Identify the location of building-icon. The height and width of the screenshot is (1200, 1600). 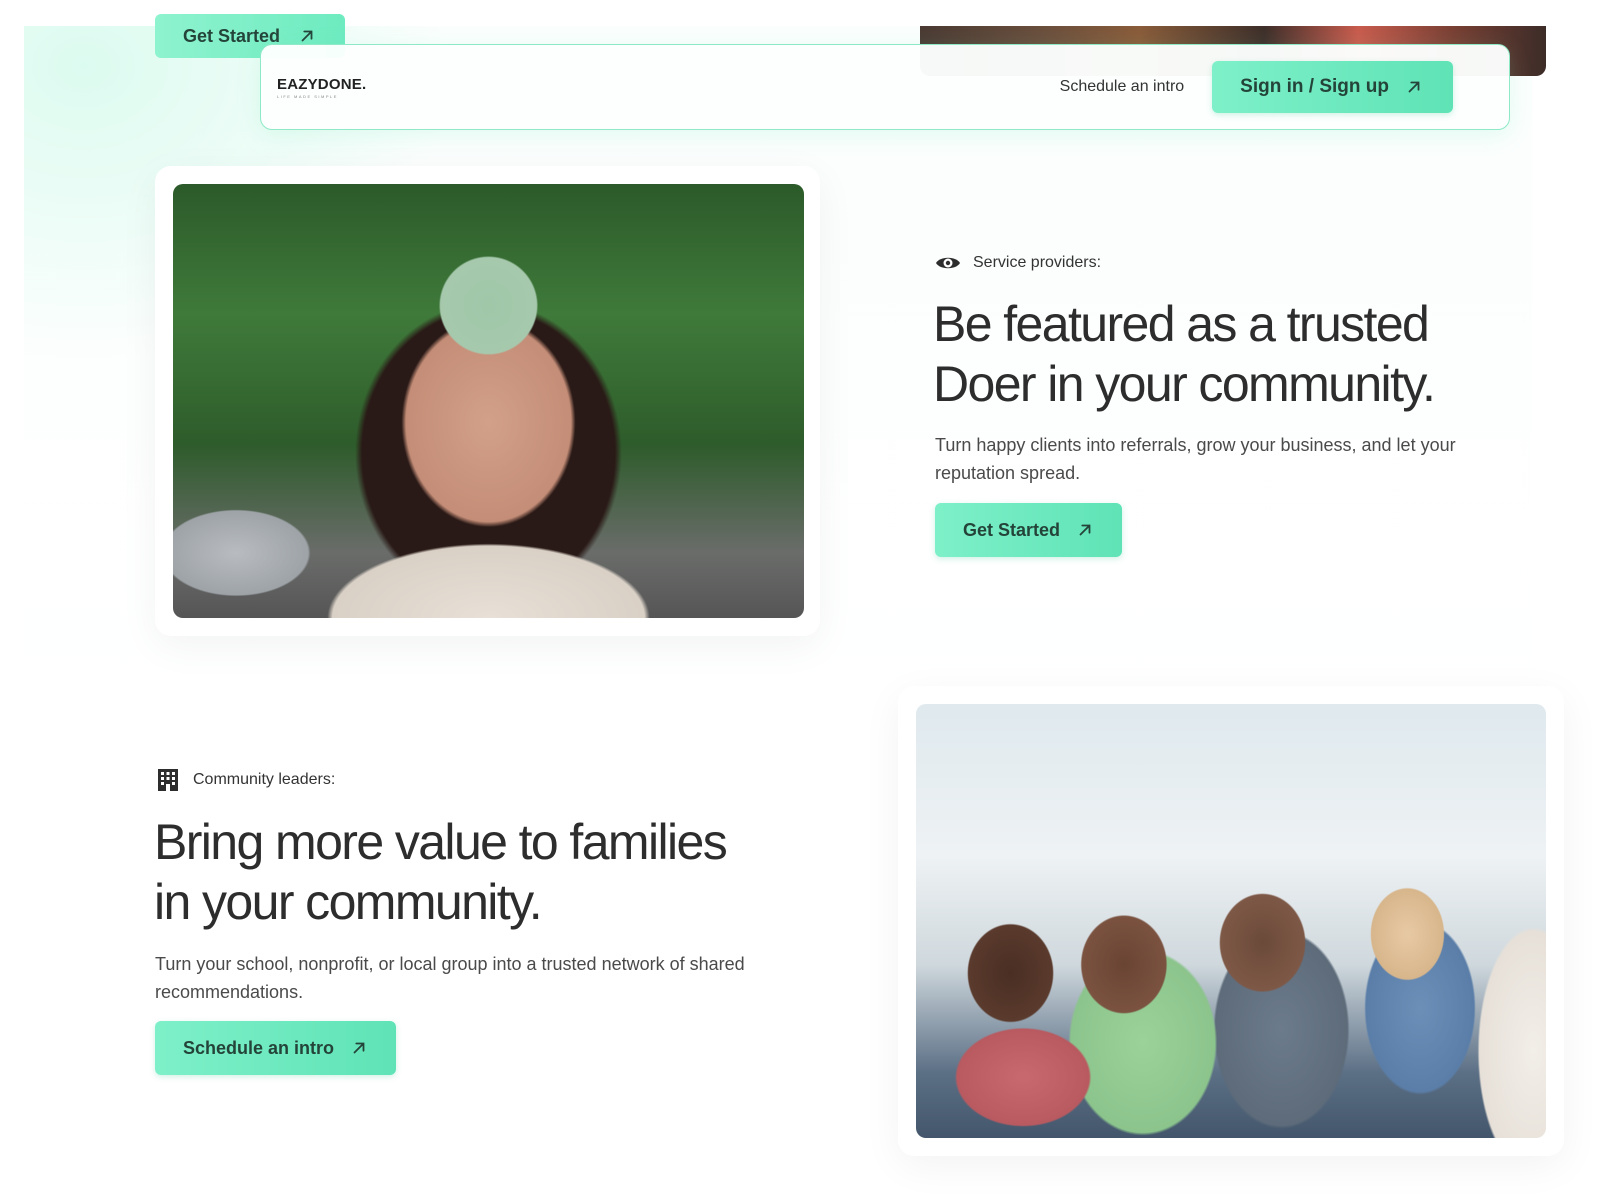
(168, 780).